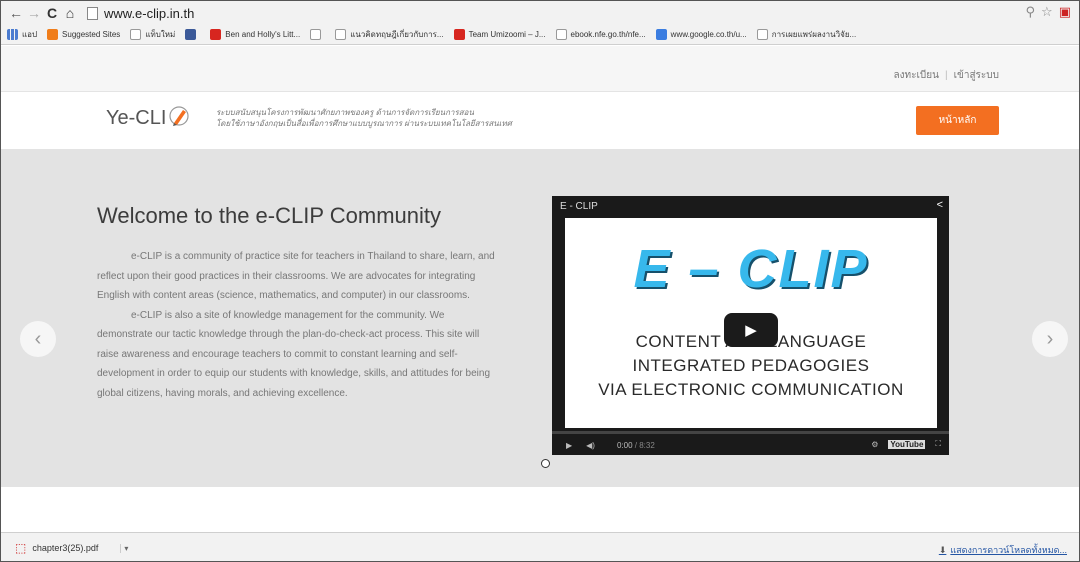 The width and height of the screenshot is (1080, 562). Describe the element at coordinates (91, 34) in the screenshot. I see `bookmark-label: Suggested Sites` at that location.